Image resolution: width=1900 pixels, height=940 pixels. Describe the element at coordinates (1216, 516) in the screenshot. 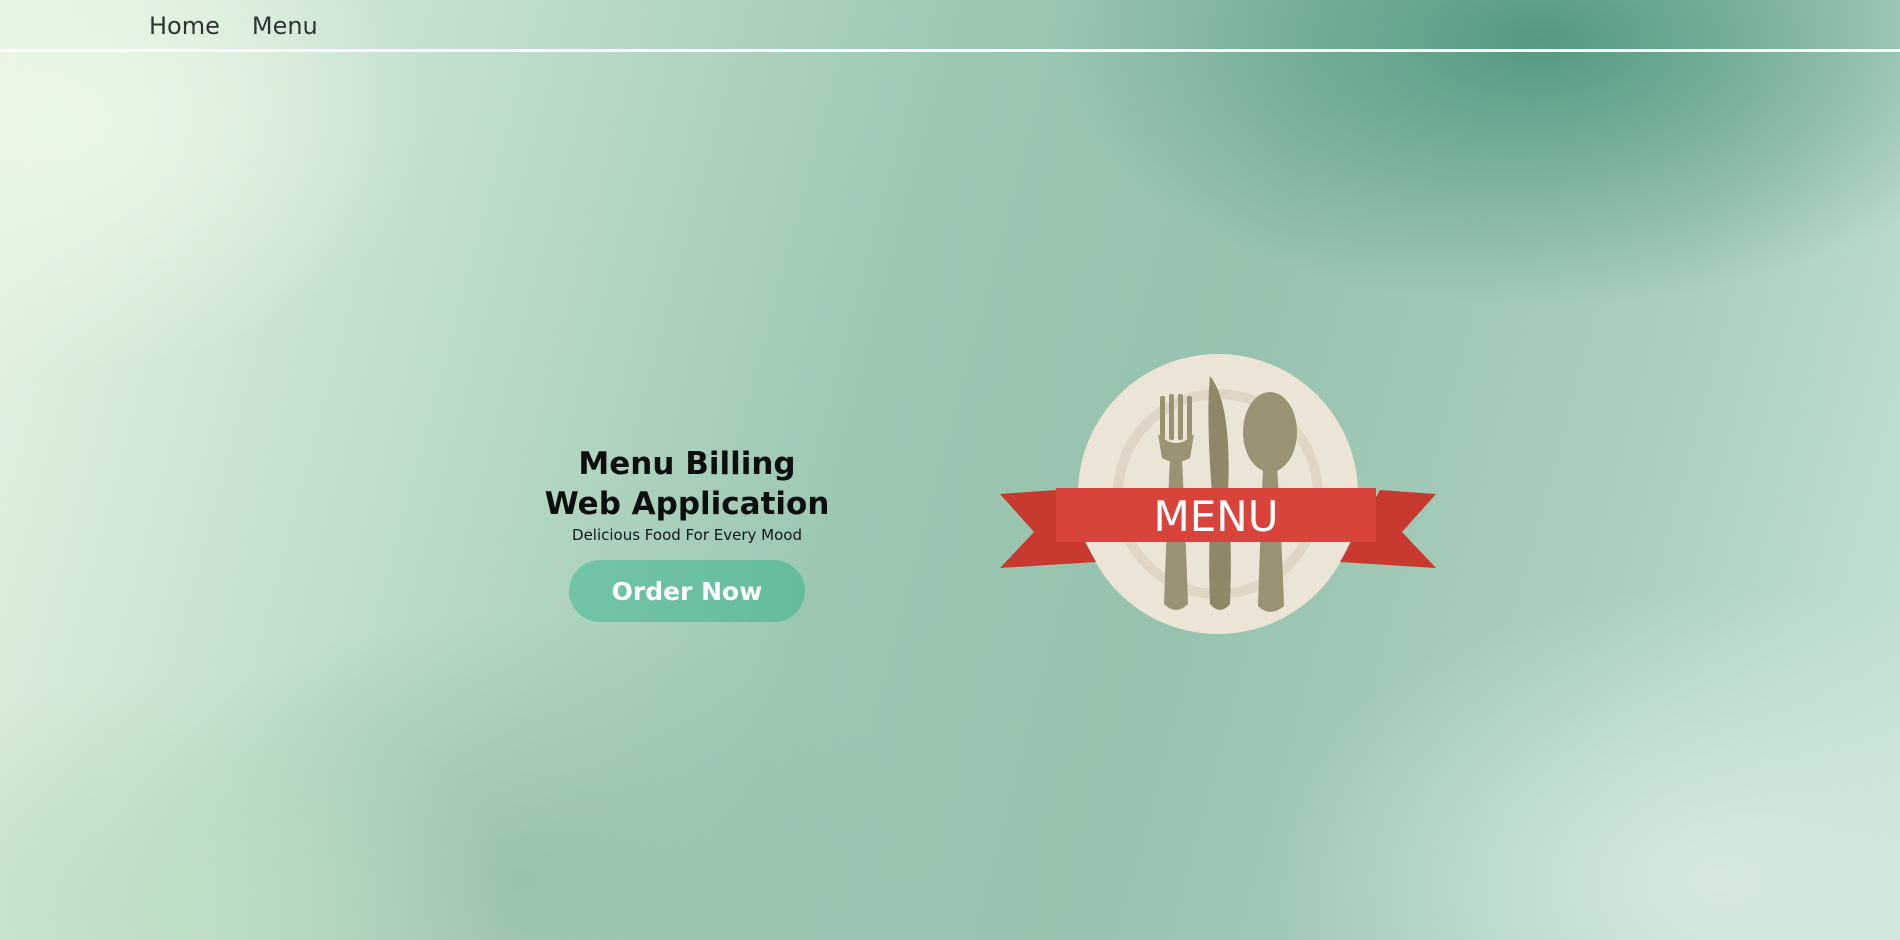

I see `menu-banner-text: MENU` at that location.